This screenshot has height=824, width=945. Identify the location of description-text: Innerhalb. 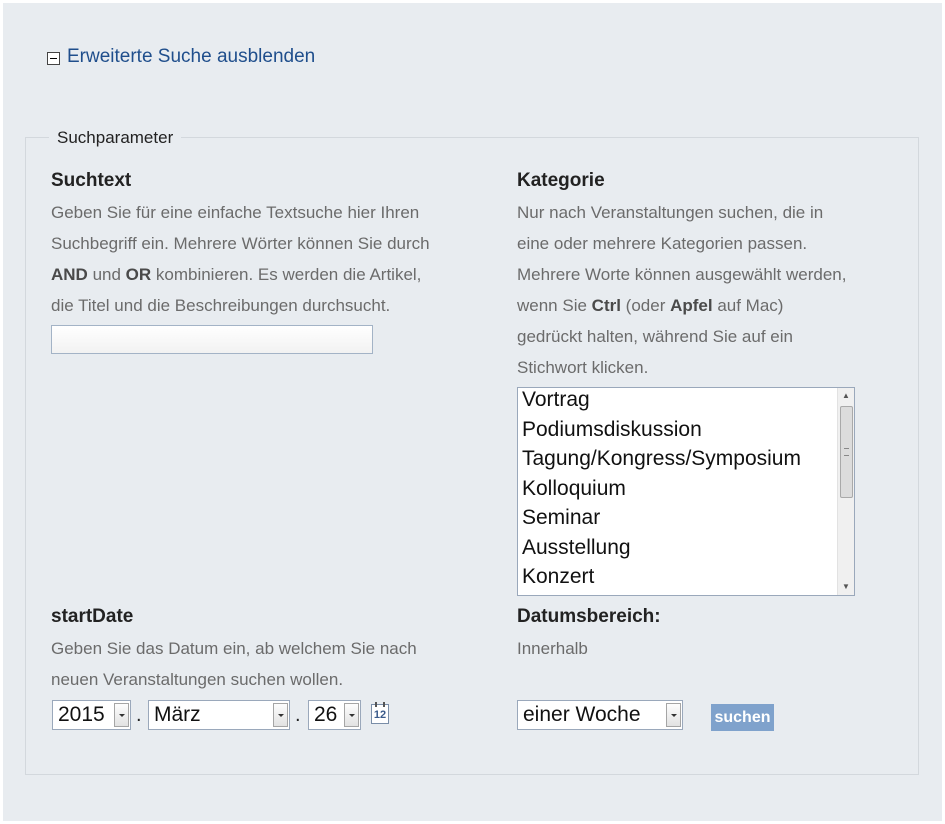
(552, 648).